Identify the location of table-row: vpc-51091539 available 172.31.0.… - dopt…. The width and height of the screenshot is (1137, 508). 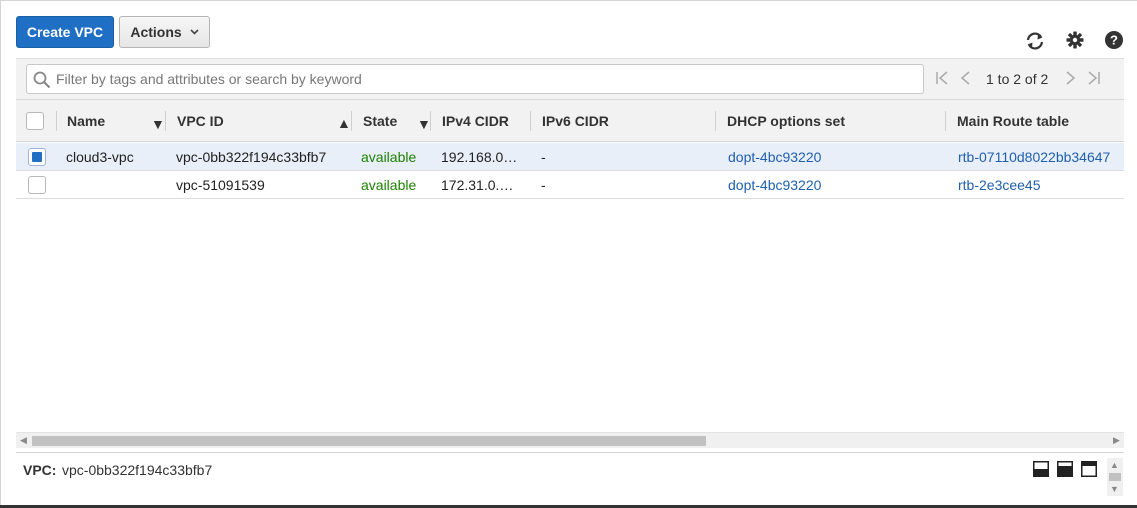
(570, 185).